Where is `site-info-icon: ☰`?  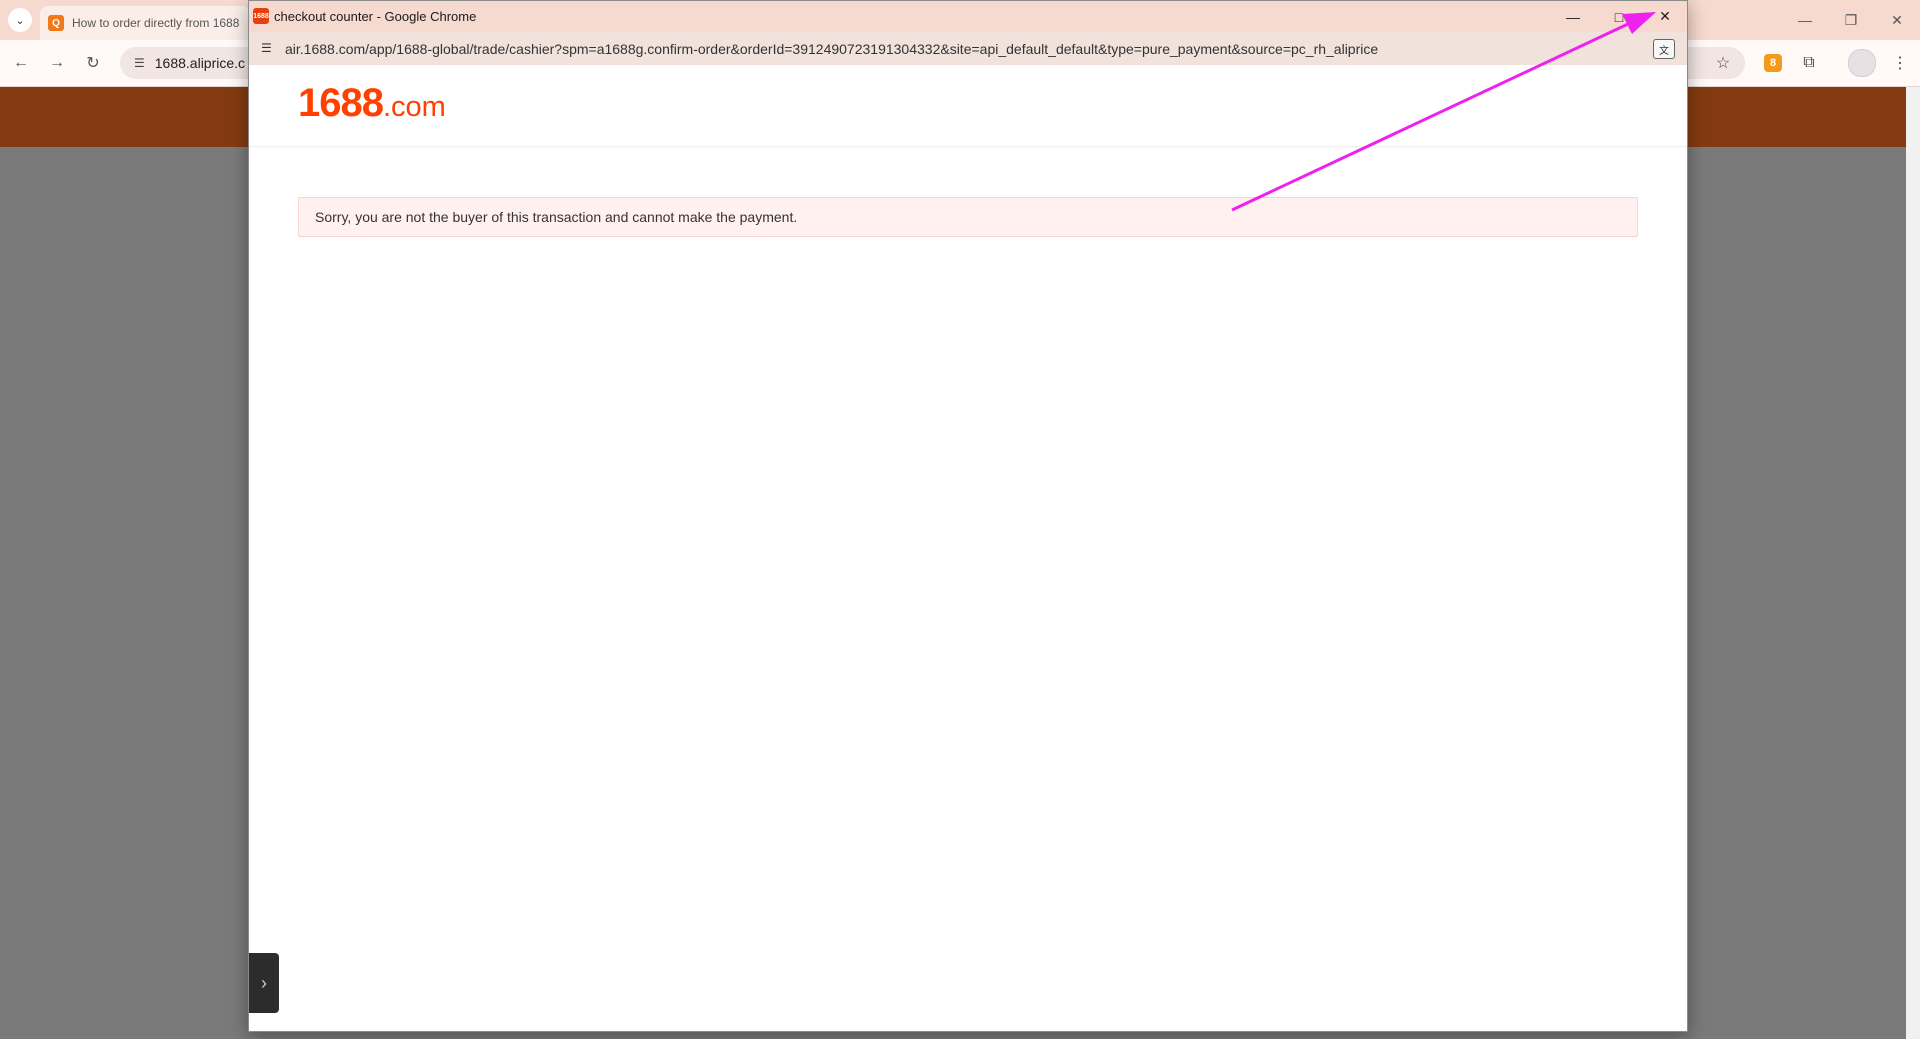
site-info-icon: ☰ is located at coordinates (139, 63).